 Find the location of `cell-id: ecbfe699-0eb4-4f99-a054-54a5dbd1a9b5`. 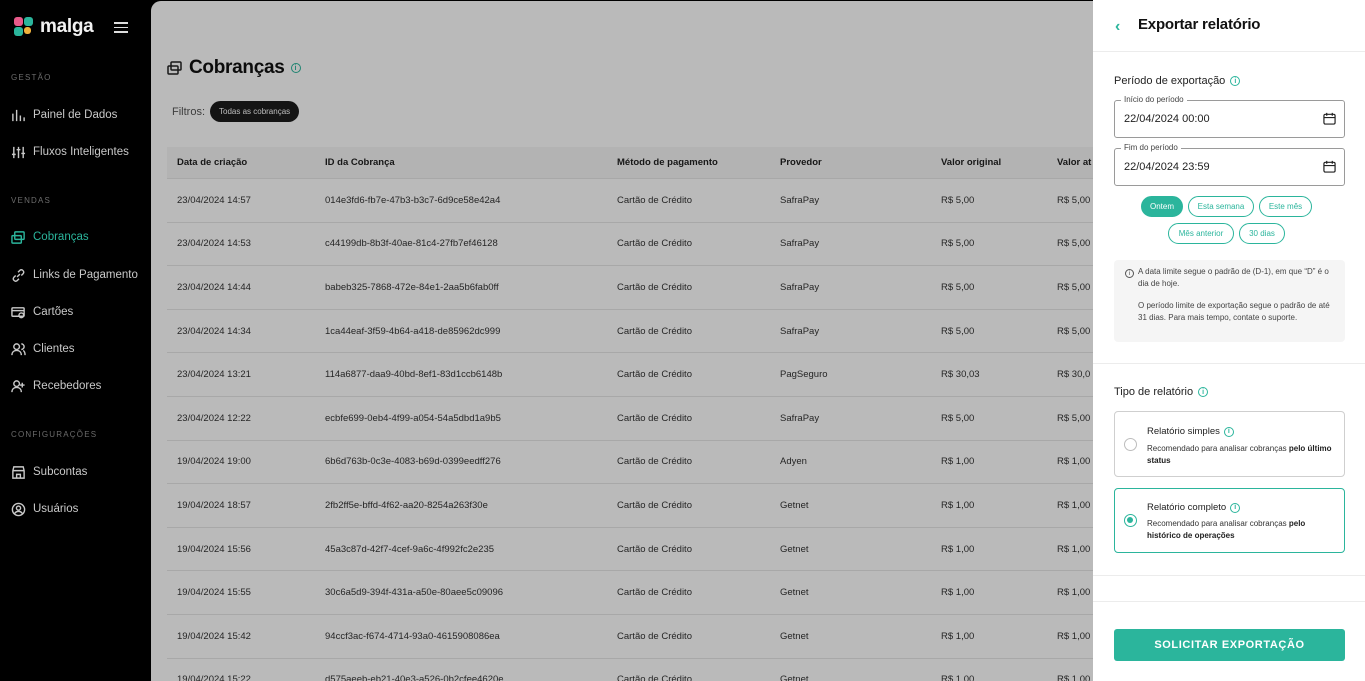

cell-id: ecbfe699-0eb4-4f99-a054-54a5dbd1a9b5 is located at coordinates (413, 418).